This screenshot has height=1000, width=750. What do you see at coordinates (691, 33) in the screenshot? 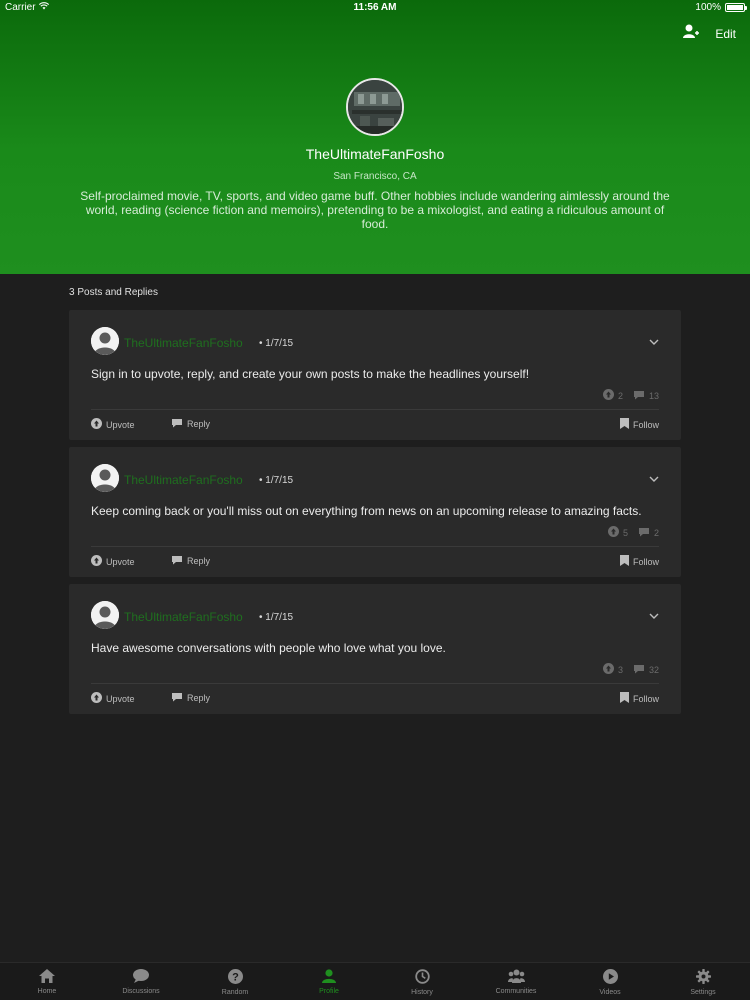
I see `add-friend-icon` at bounding box center [691, 33].